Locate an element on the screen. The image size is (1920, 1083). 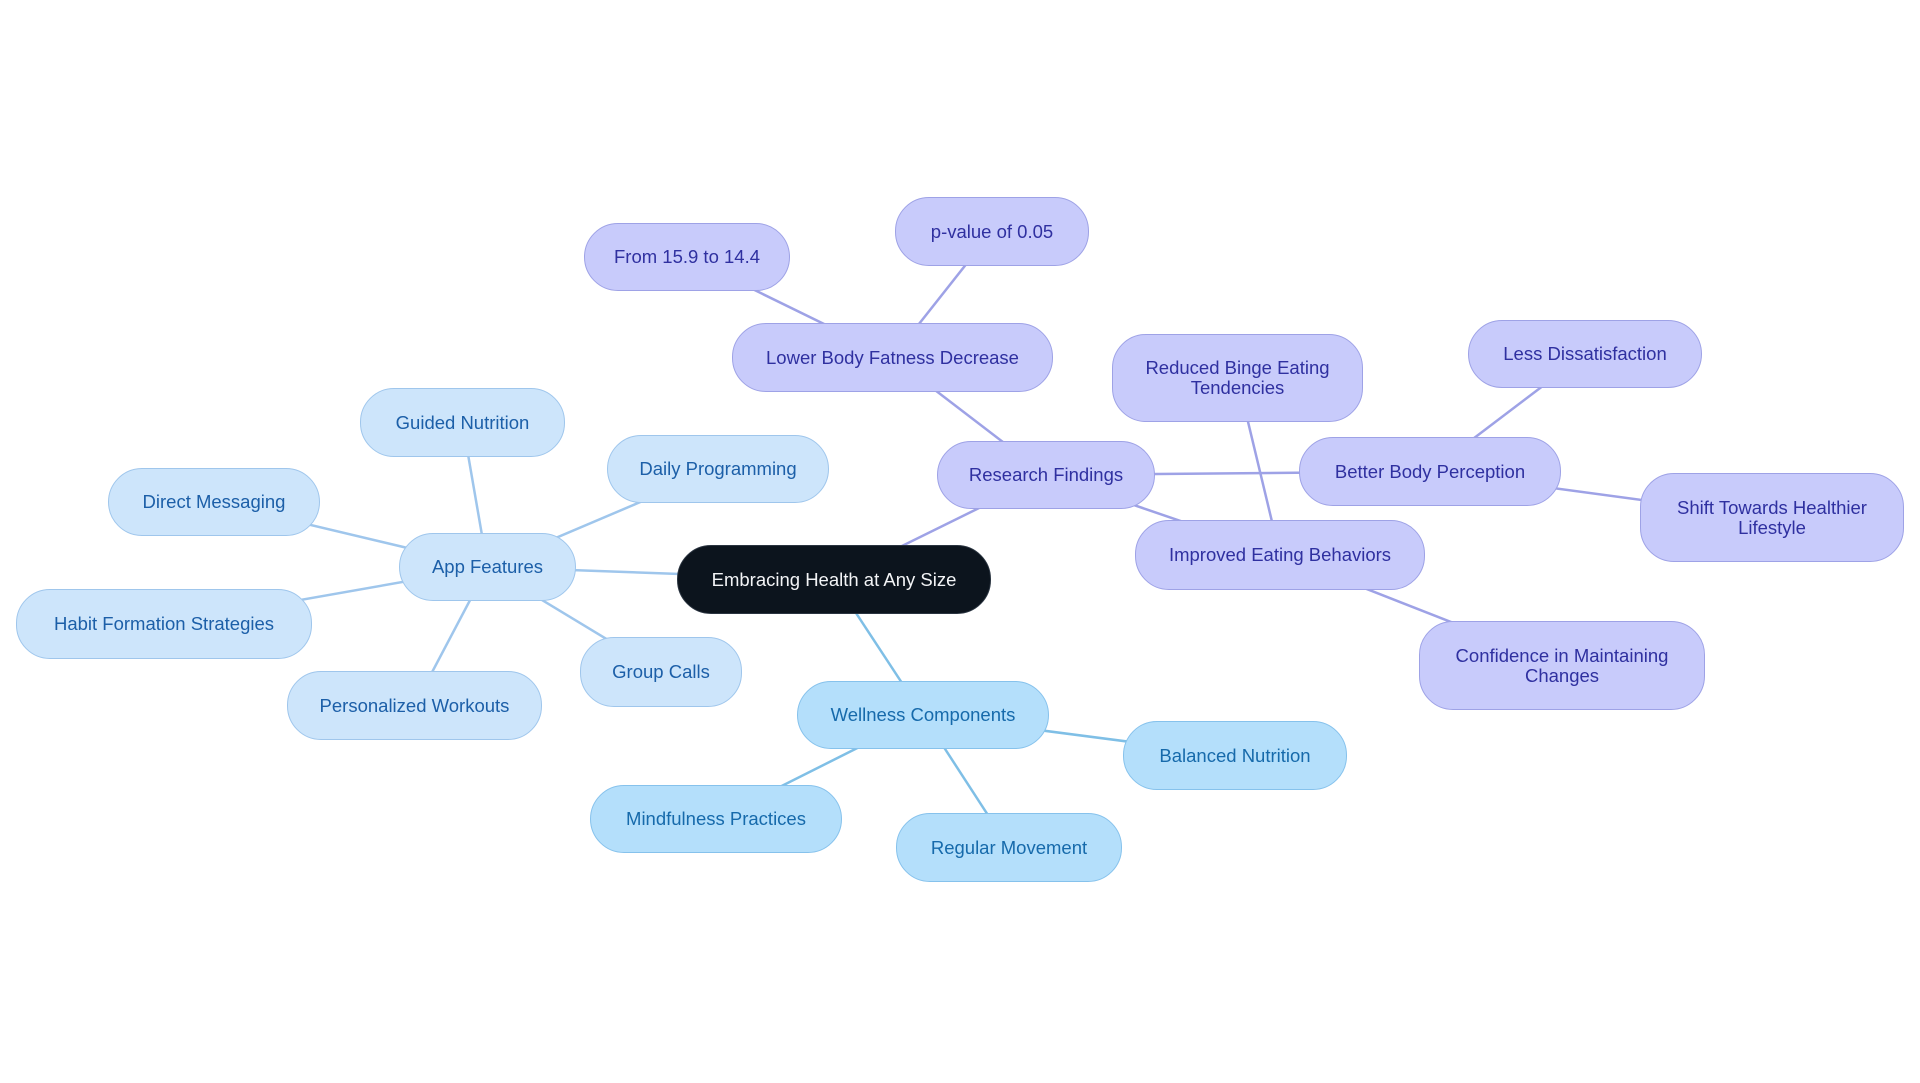
node-group-calls: Group Calls is located at coordinates (661, 672).